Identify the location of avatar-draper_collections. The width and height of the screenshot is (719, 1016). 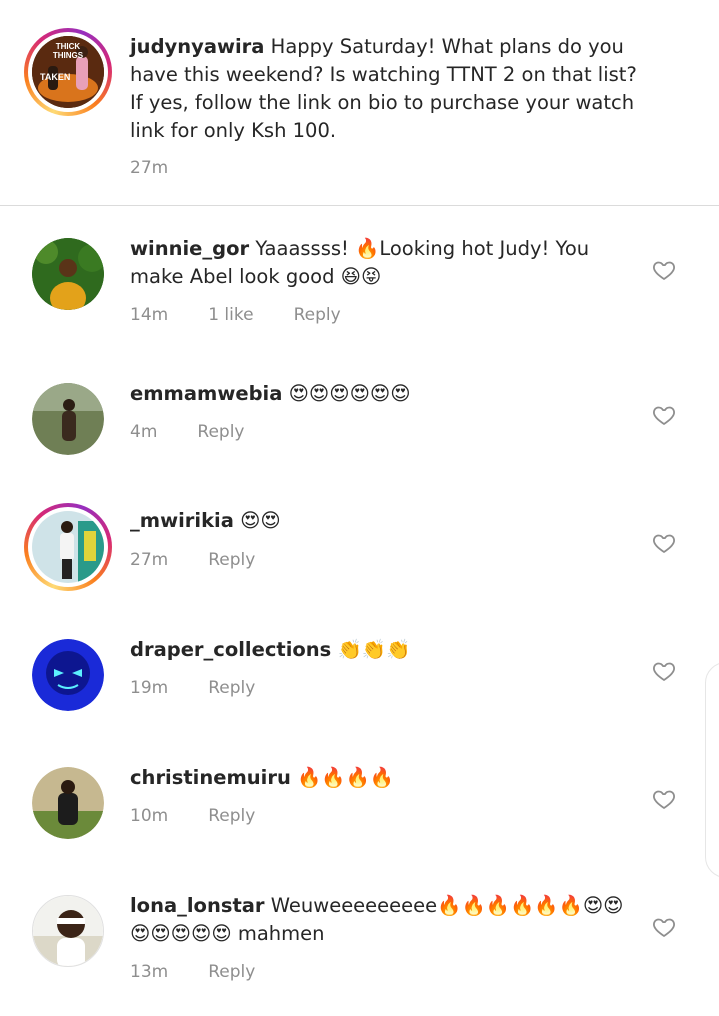
(68, 675).